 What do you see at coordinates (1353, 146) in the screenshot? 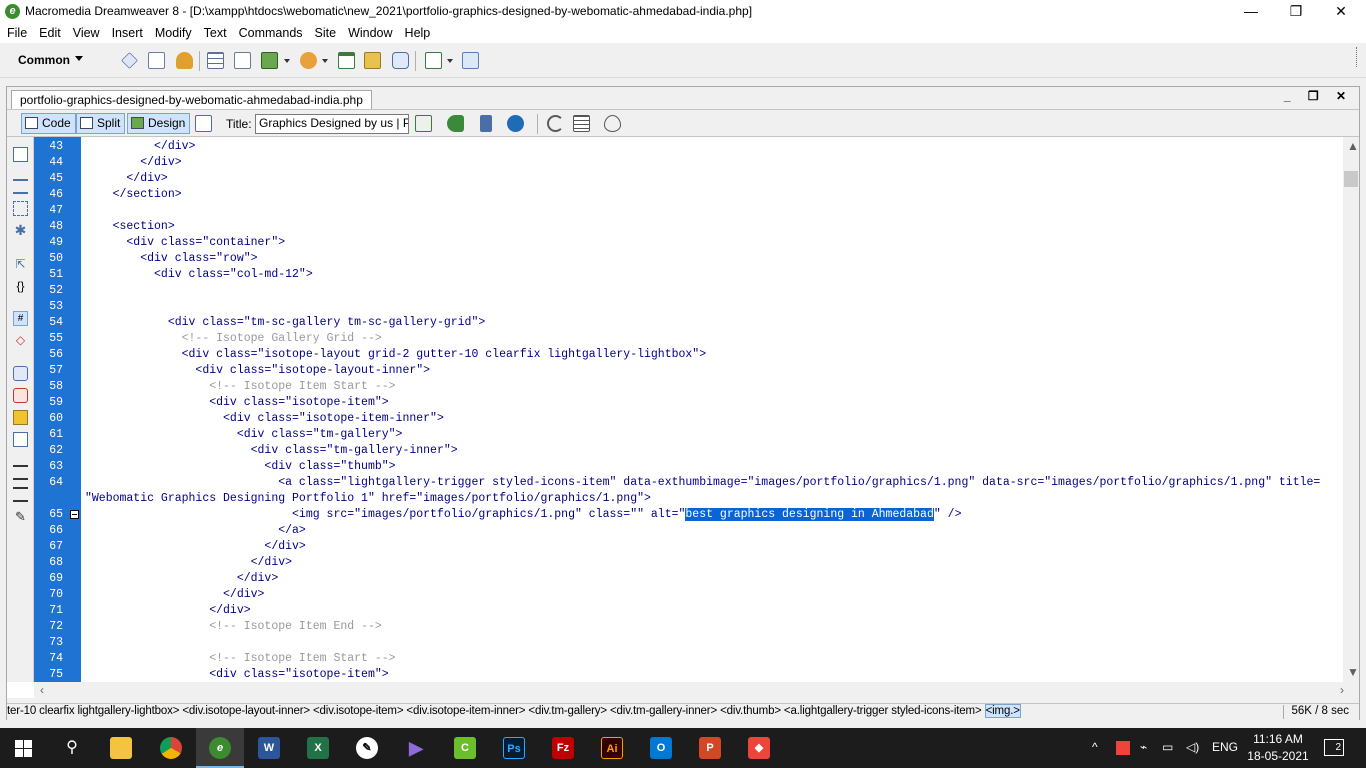
I see `scroll-up-arrow-icon: ▲` at bounding box center [1353, 146].